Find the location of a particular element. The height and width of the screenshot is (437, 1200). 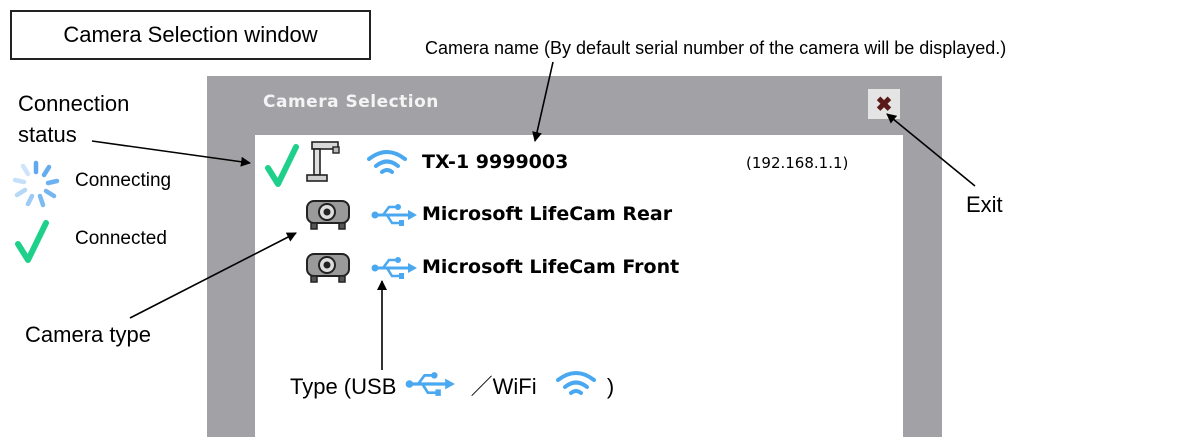

close-button: ✖ is located at coordinates (884, 104).